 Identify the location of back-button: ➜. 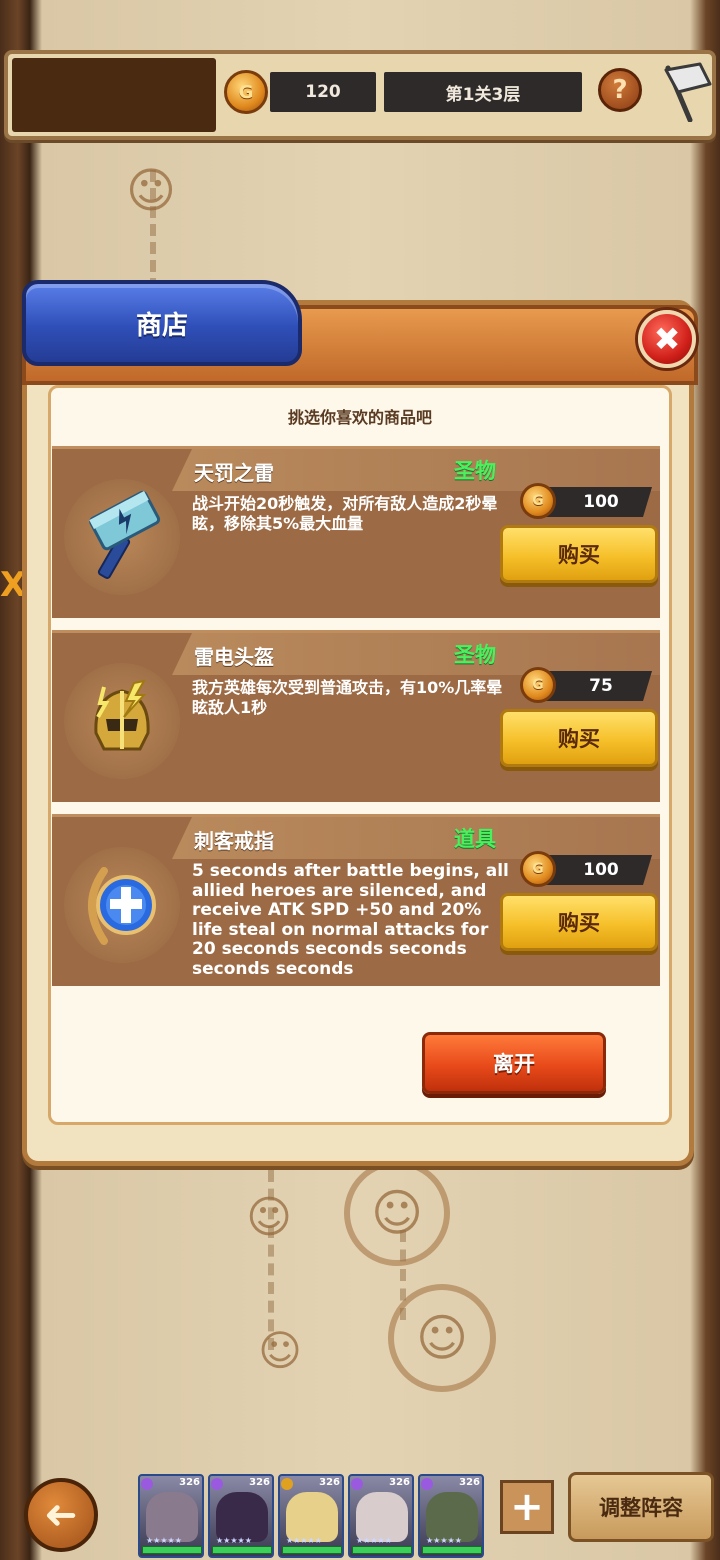
(61, 1515).